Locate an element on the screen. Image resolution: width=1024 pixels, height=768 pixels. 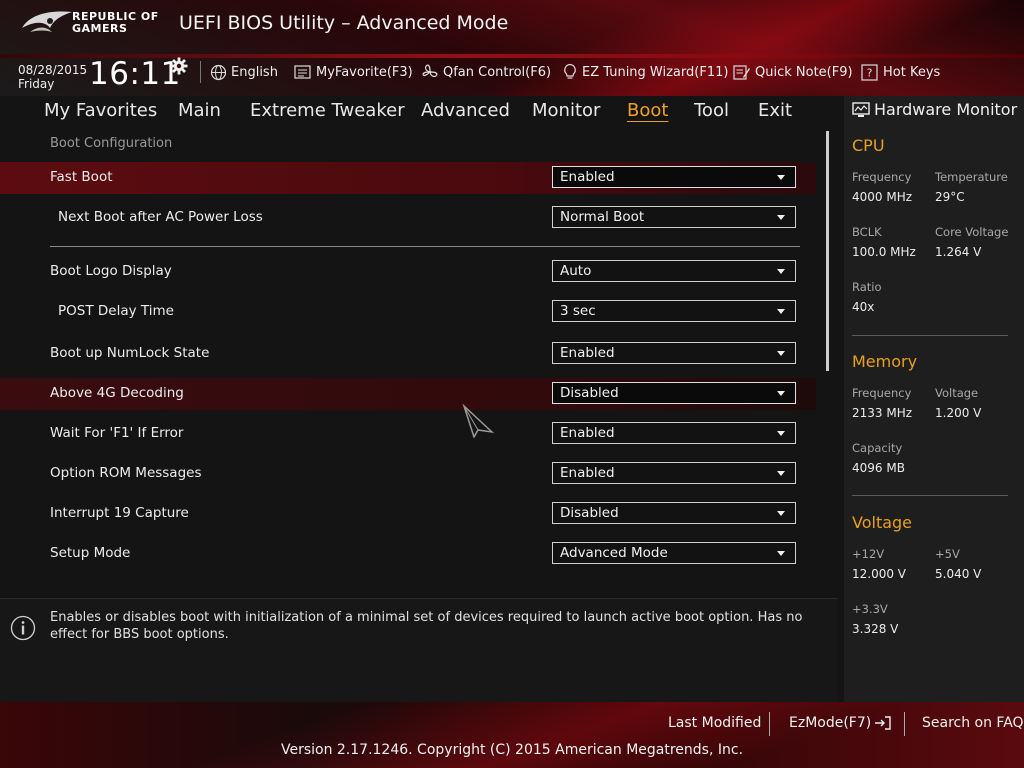
setting-row-post-delay-time: POST Delay Time 3 sec is located at coordinates (408, 312).